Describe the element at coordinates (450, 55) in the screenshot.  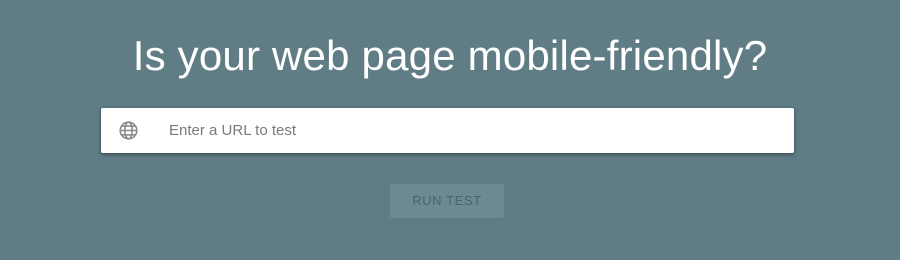
I see `page-headline: Is your web page mobile-friendly?` at that location.